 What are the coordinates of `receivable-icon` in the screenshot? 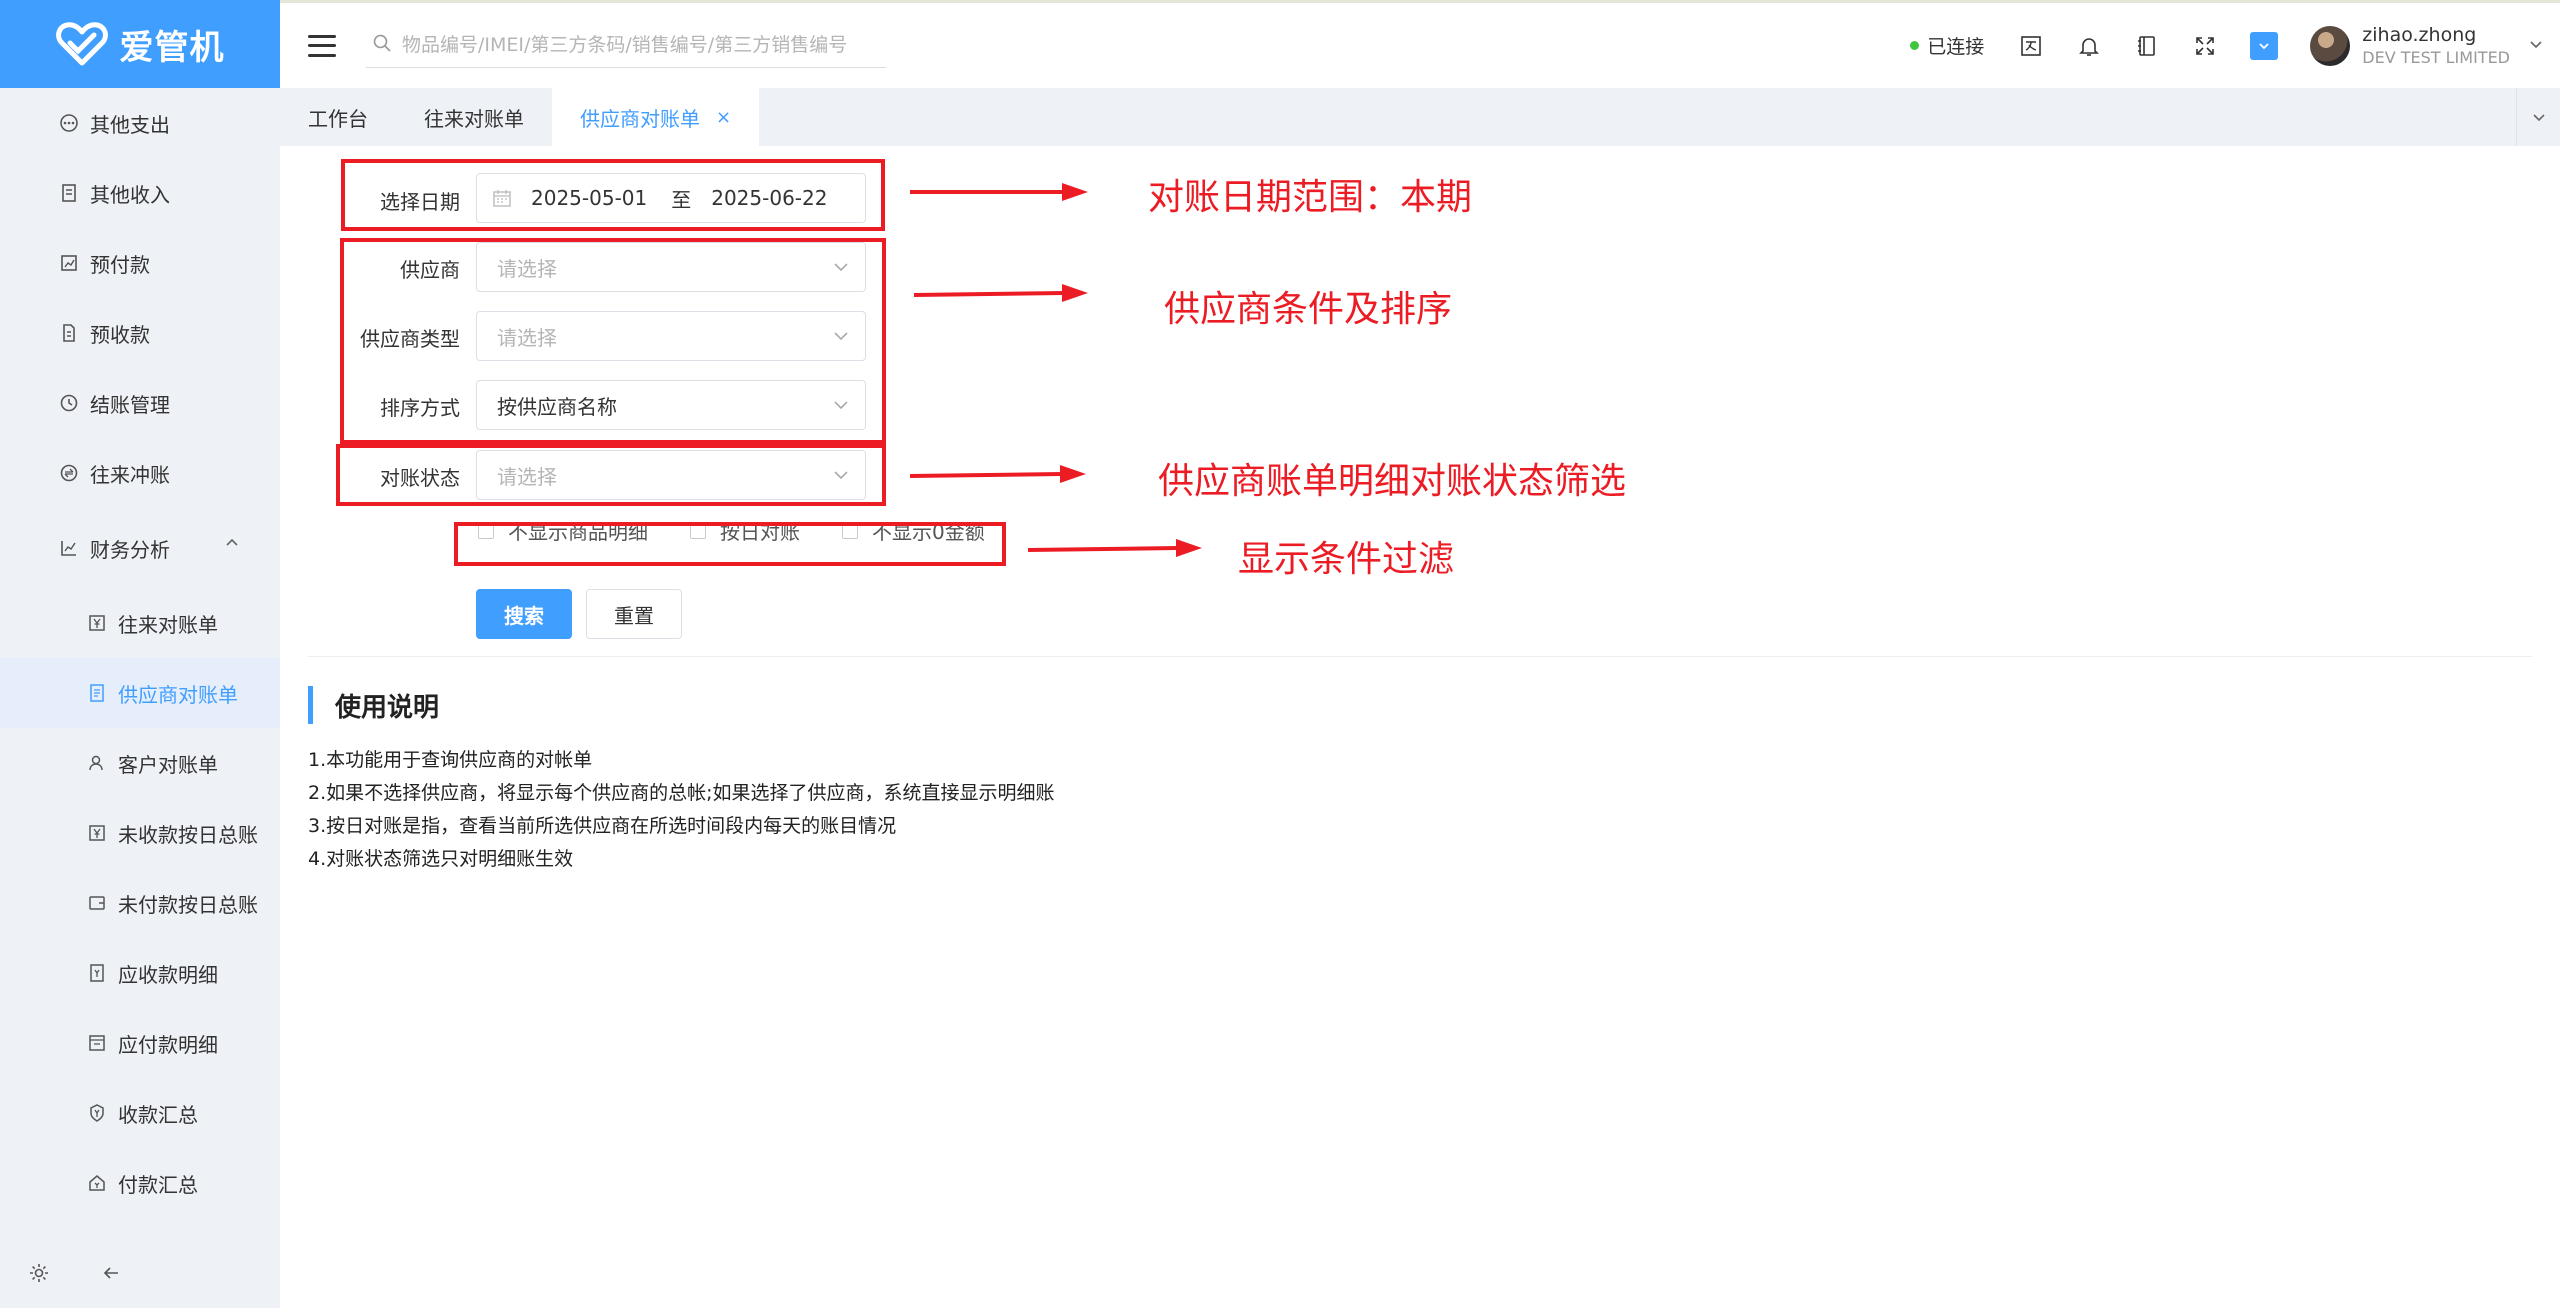 It's located at (97, 973).